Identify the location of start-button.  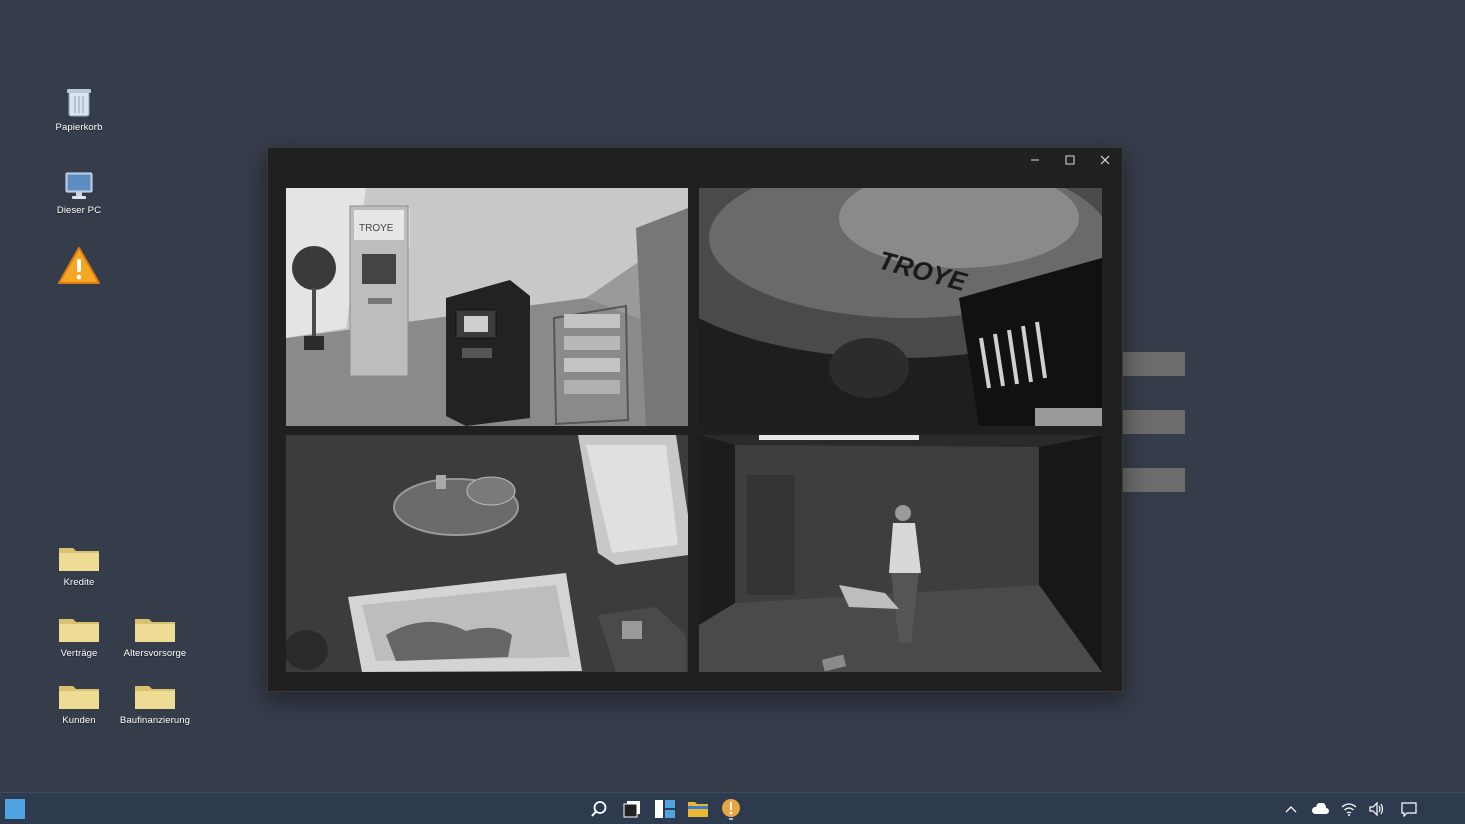
(15, 809).